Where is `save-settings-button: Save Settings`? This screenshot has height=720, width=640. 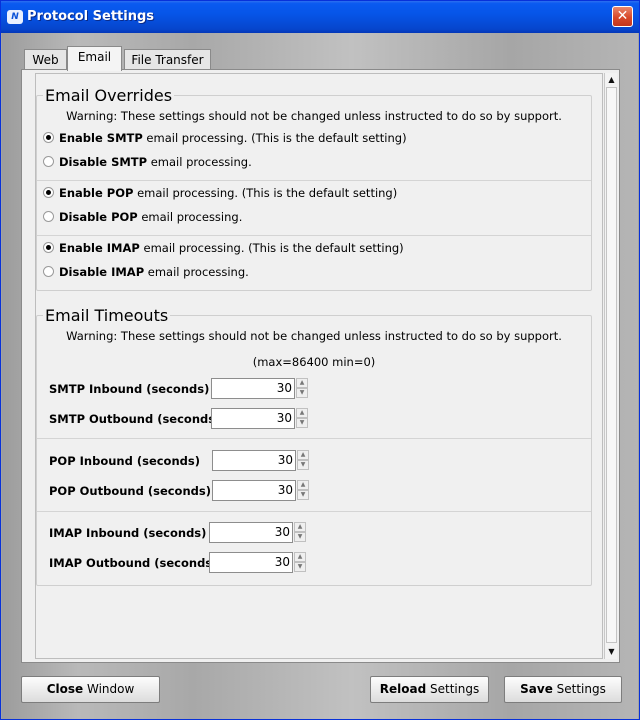 save-settings-button: Save Settings is located at coordinates (563, 689).